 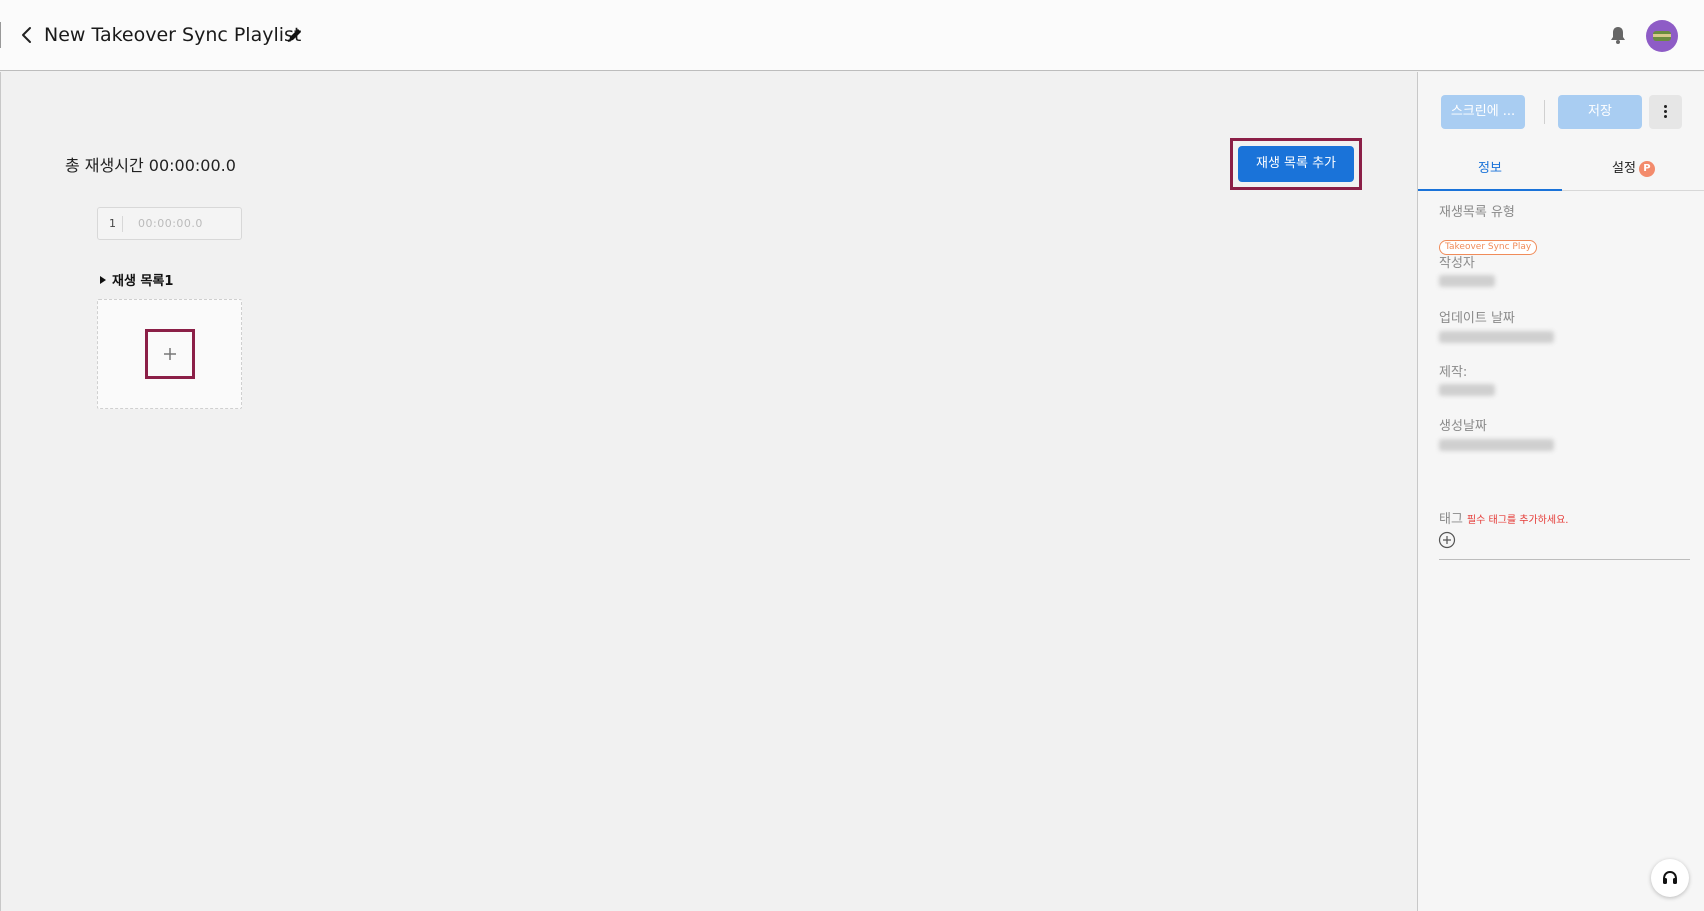 What do you see at coordinates (852, 35) in the screenshot?
I see `top-header: New Takeover Sync Playlist` at bounding box center [852, 35].